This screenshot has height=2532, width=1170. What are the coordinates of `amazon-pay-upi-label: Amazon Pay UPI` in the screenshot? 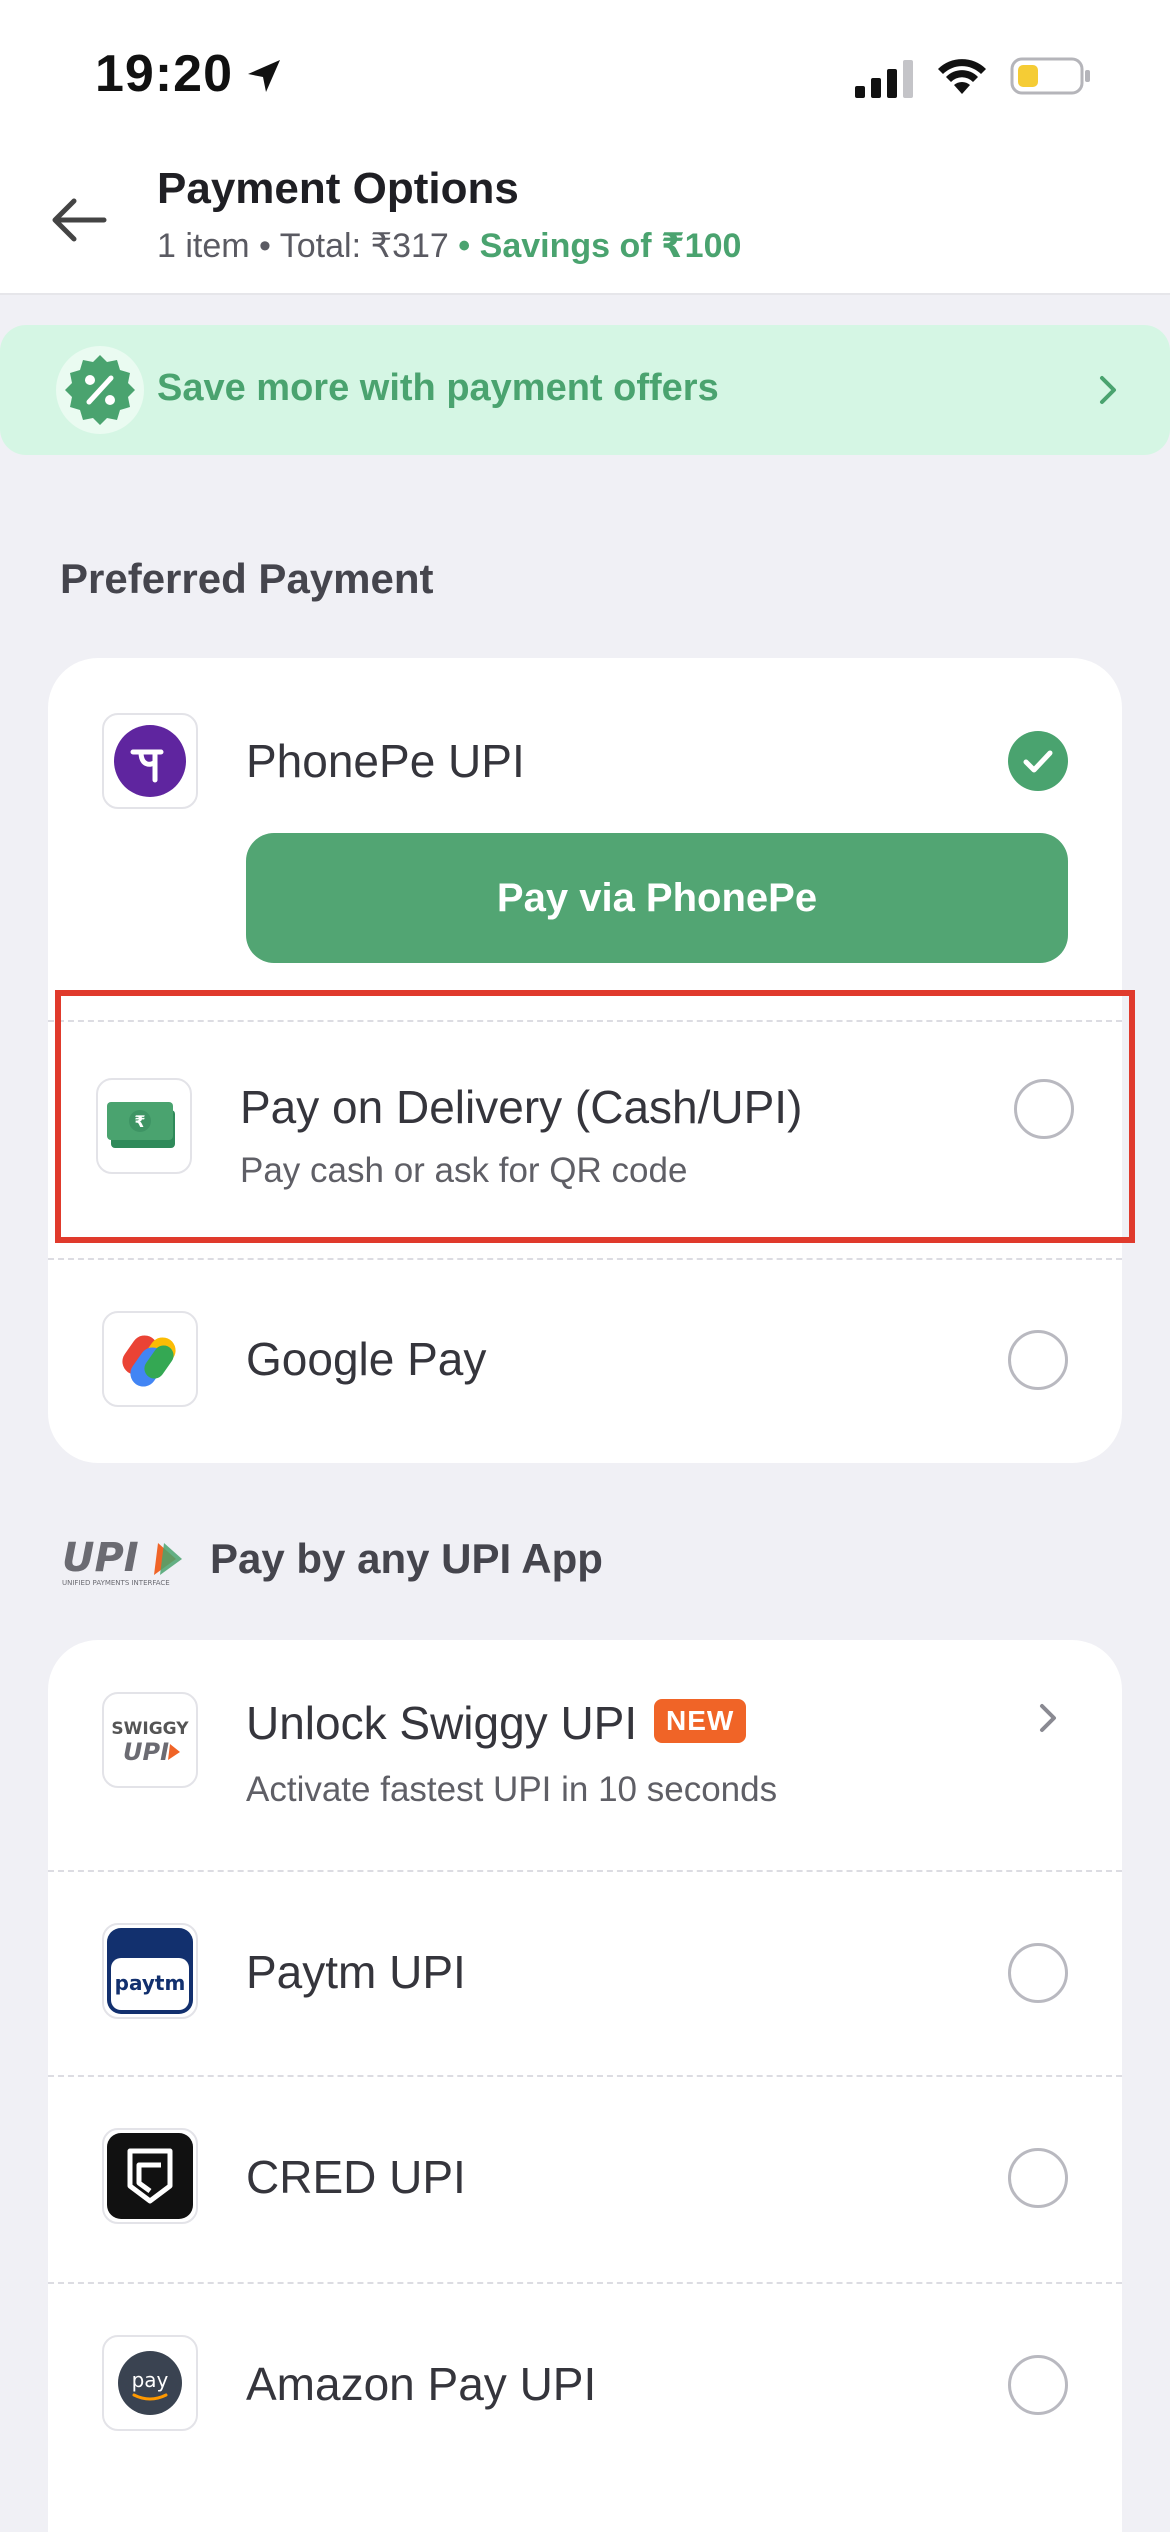 It's located at (421, 2384).